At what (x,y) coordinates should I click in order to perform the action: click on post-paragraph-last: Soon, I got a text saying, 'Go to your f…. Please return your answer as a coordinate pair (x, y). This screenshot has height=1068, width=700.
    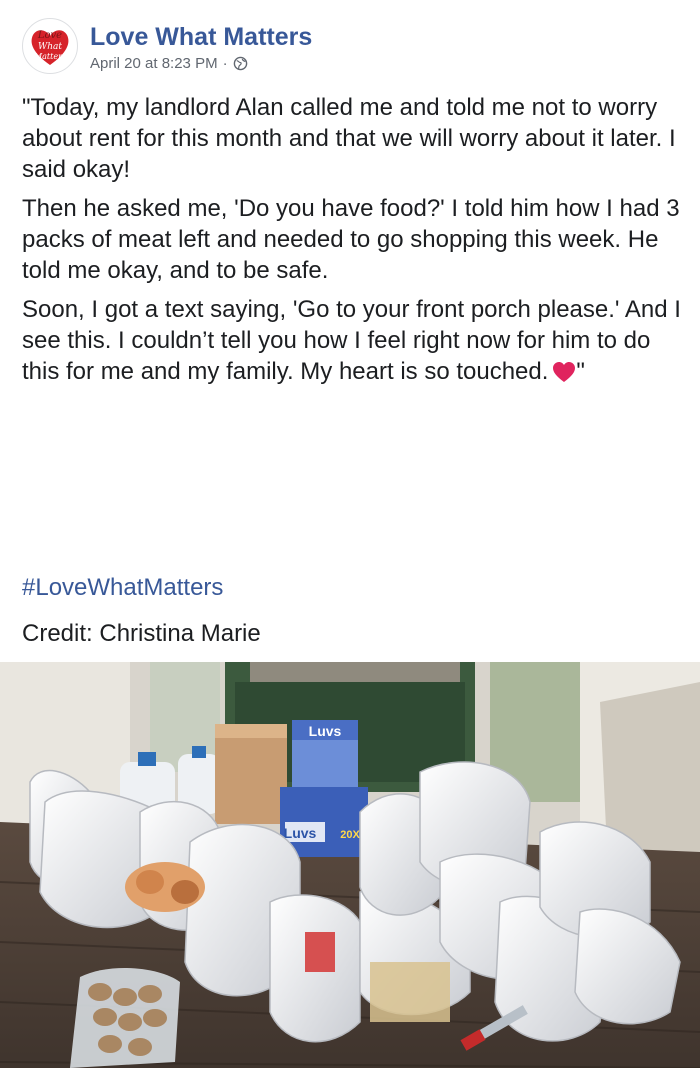
    Looking at the image, I should click on (352, 340).